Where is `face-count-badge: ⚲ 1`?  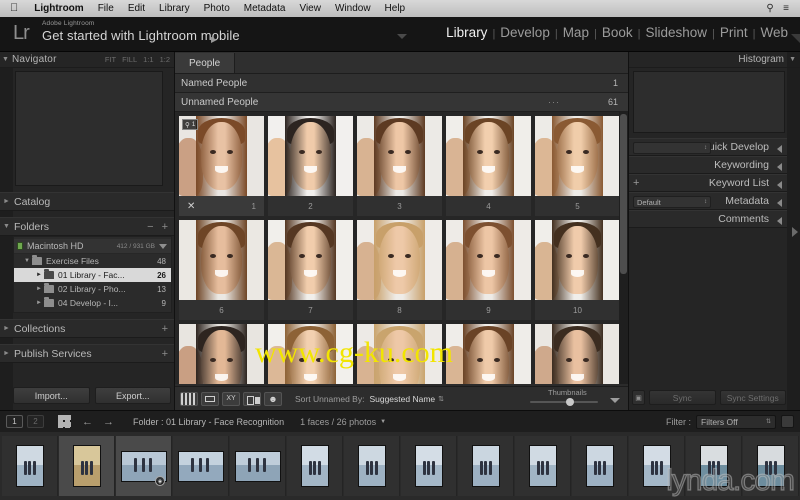
face-count-badge: ⚲ 1 is located at coordinates (190, 124).